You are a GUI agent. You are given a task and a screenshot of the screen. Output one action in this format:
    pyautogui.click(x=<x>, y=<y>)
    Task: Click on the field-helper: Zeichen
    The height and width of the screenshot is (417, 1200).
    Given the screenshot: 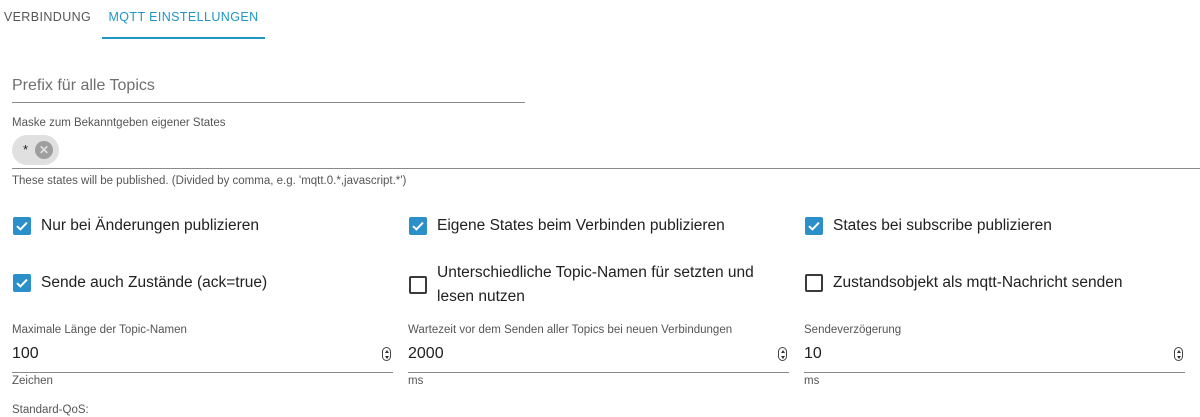 What is the action you would take?
    pyautogui.click(x=32, y=381)
    